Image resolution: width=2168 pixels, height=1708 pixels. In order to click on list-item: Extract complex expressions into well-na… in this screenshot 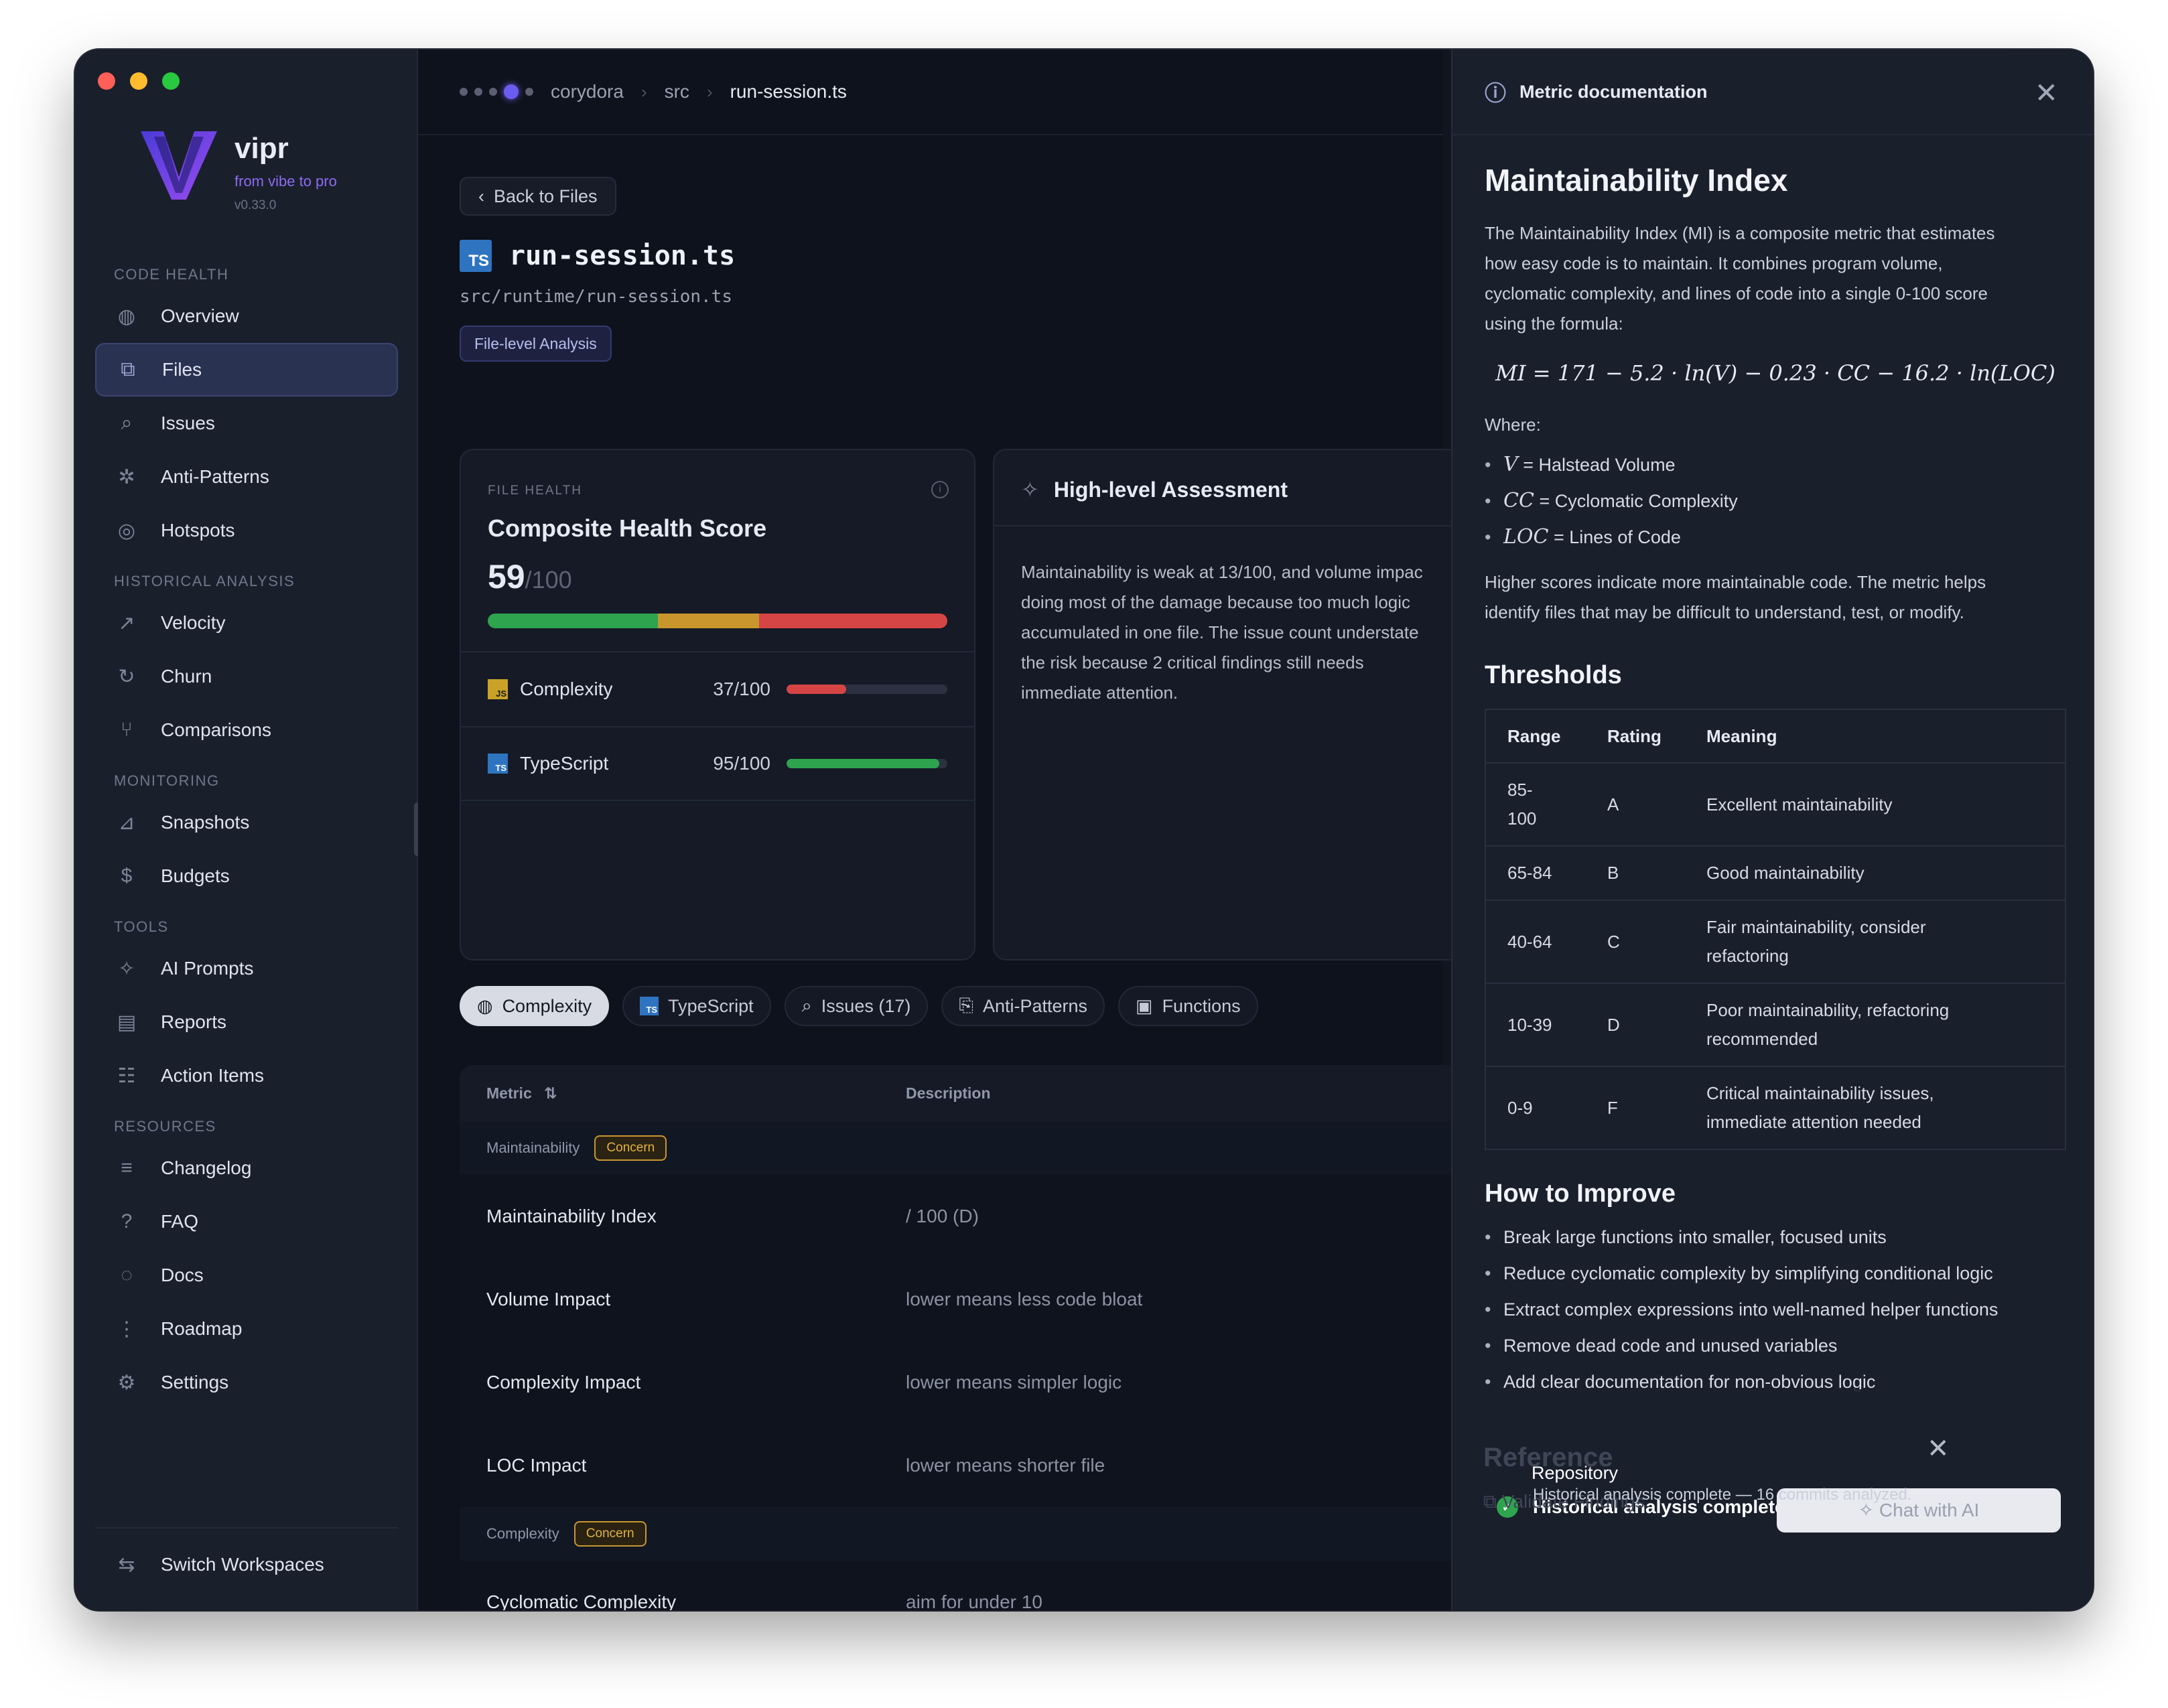, I will do `click(1776, 1309)`.